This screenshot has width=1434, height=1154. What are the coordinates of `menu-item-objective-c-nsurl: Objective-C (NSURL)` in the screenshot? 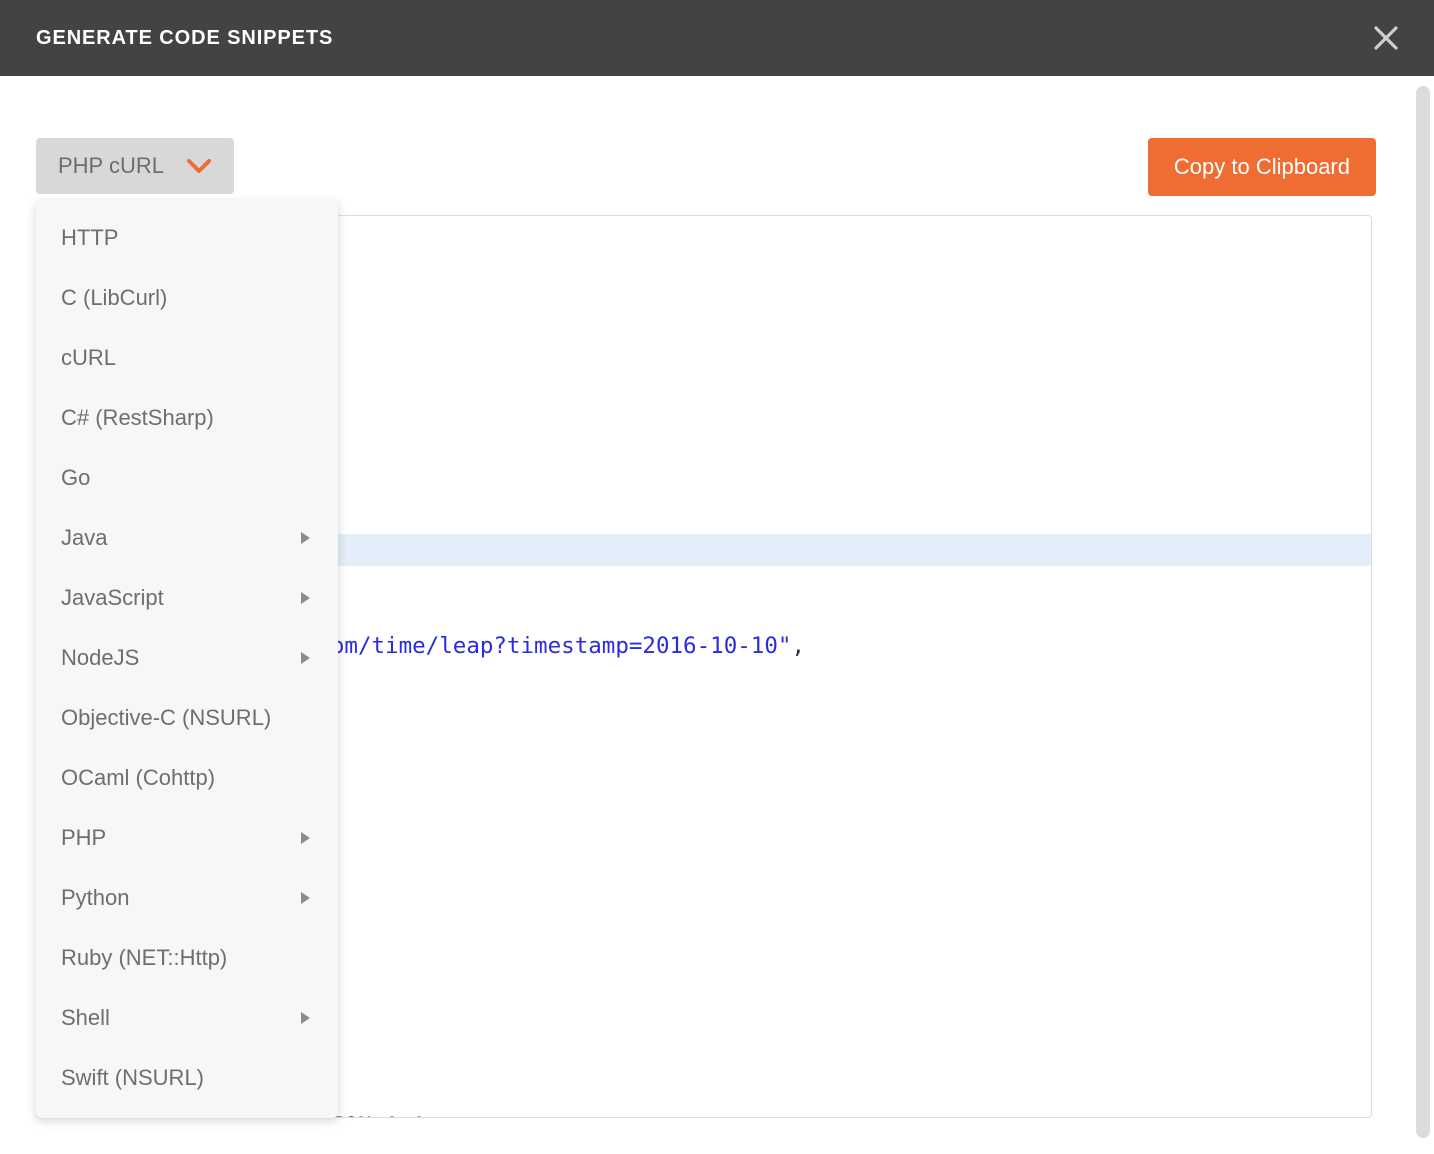 It's located at (187, 718).